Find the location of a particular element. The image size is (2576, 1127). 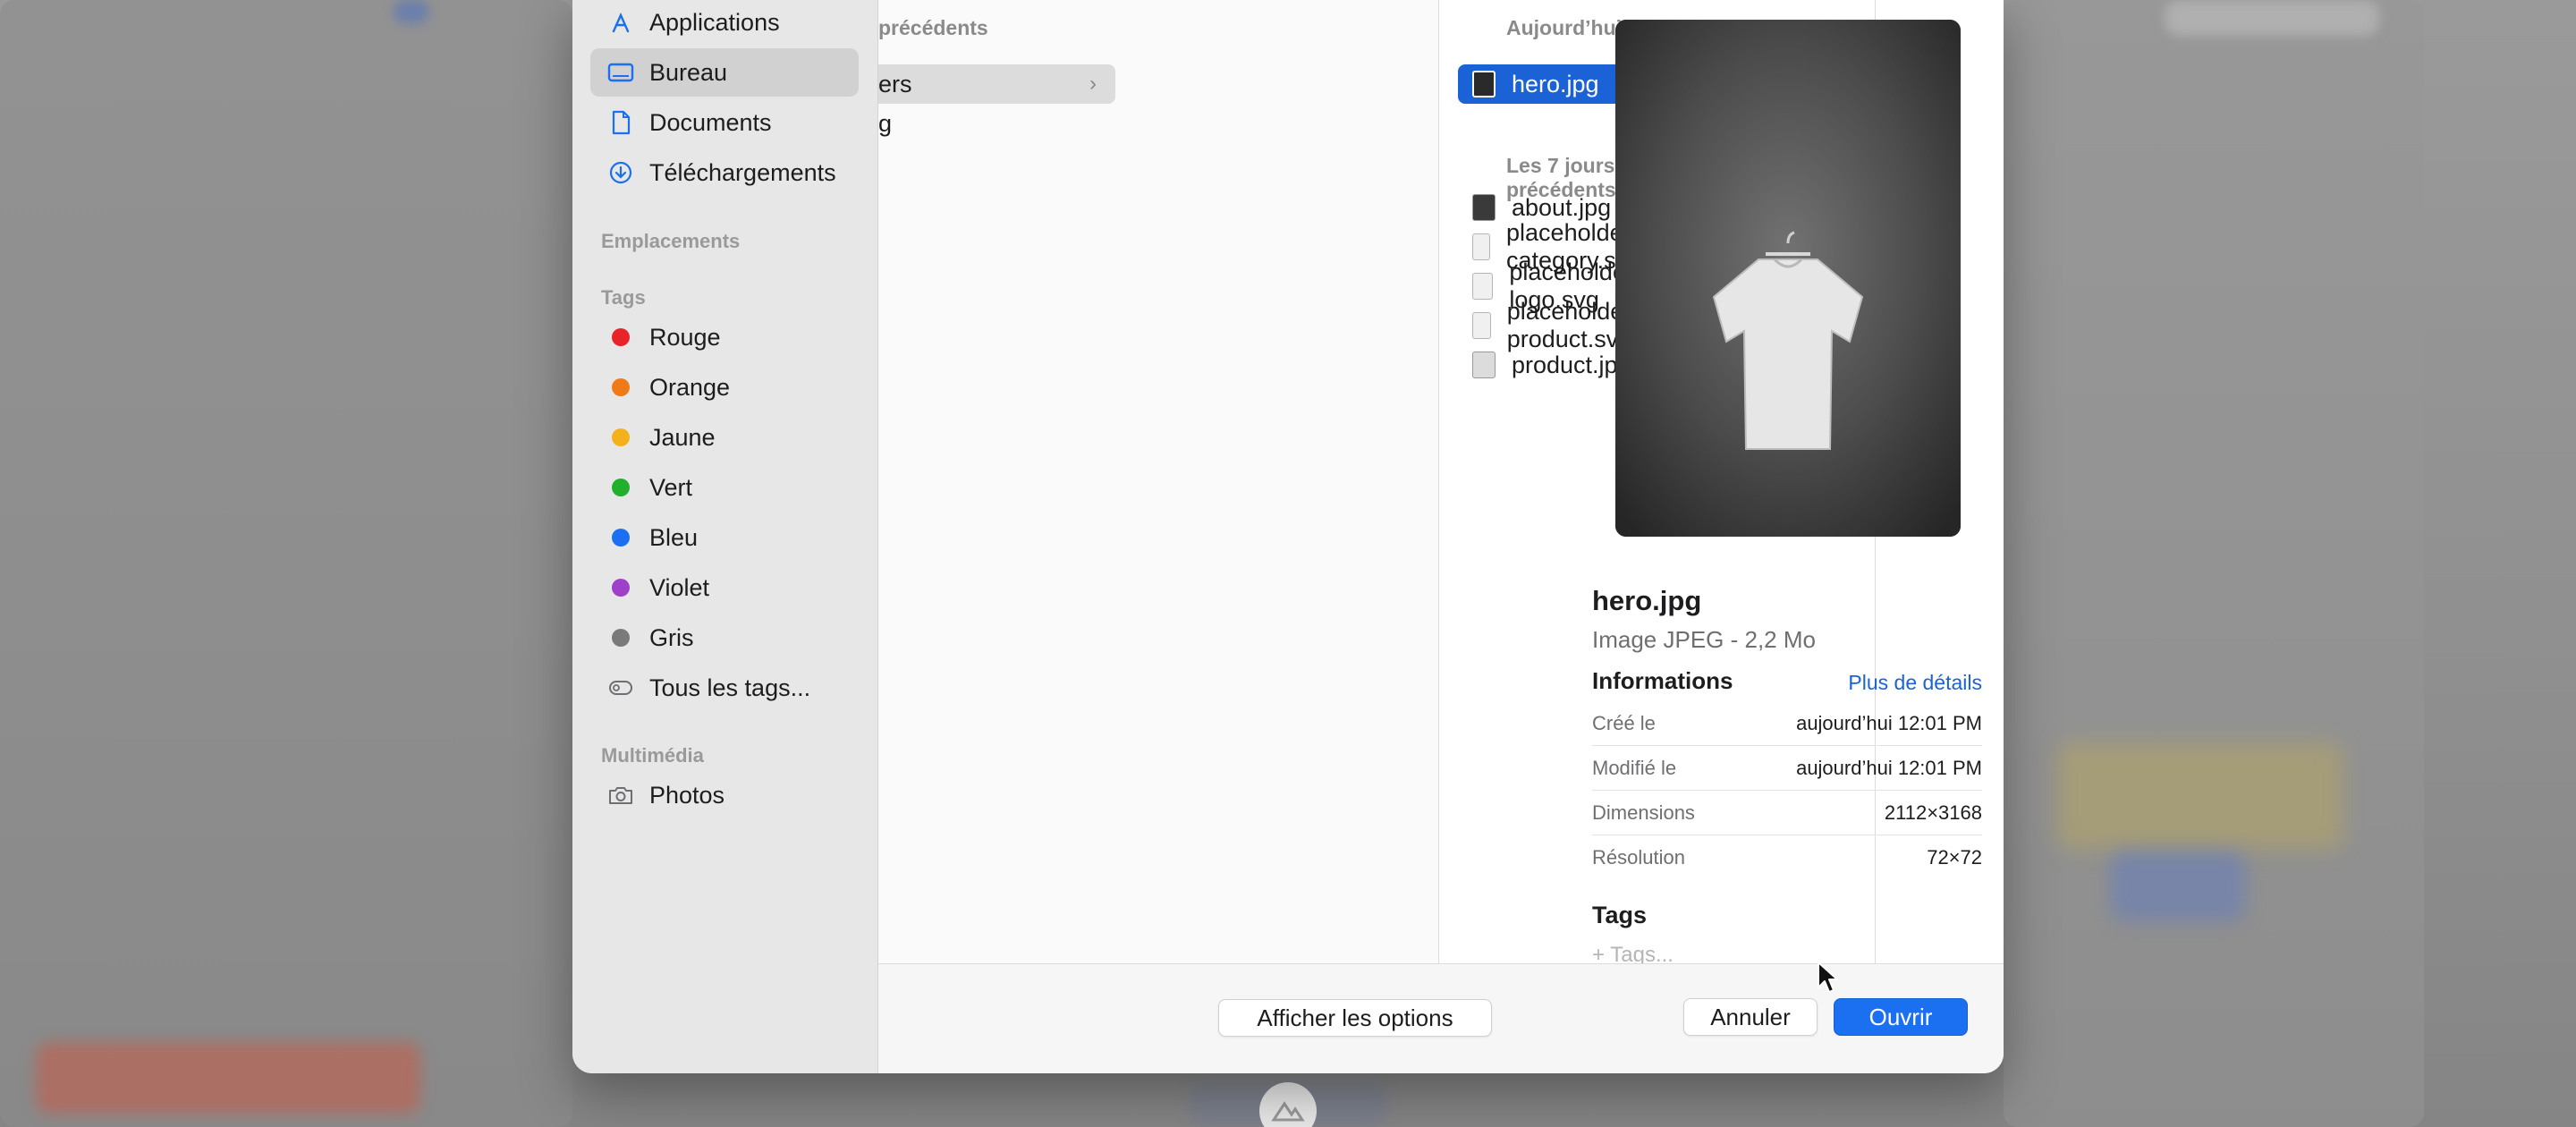

sidebar-item-bureau: Bureau is located at coordinates (724, 72).